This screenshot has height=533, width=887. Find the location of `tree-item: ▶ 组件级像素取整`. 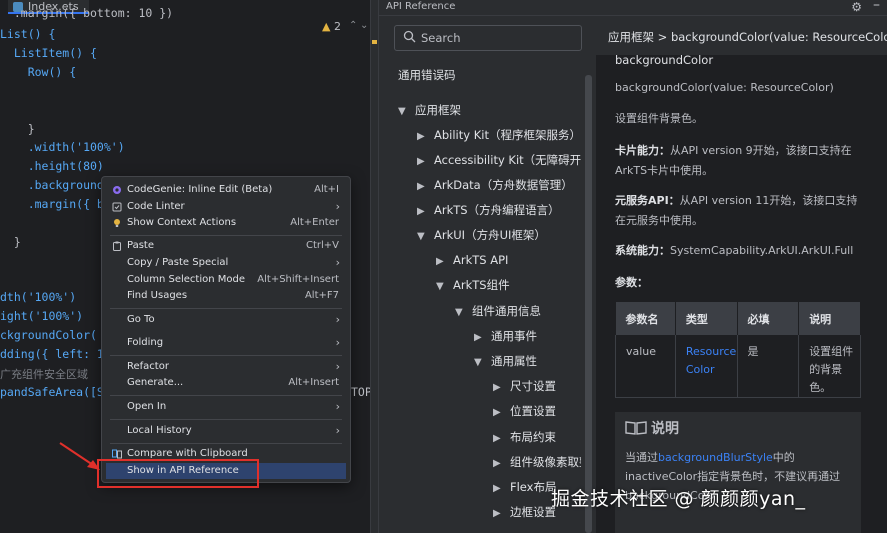

tree-item: ▶ 组件级像素取整 is located at coordinates (542, 462).